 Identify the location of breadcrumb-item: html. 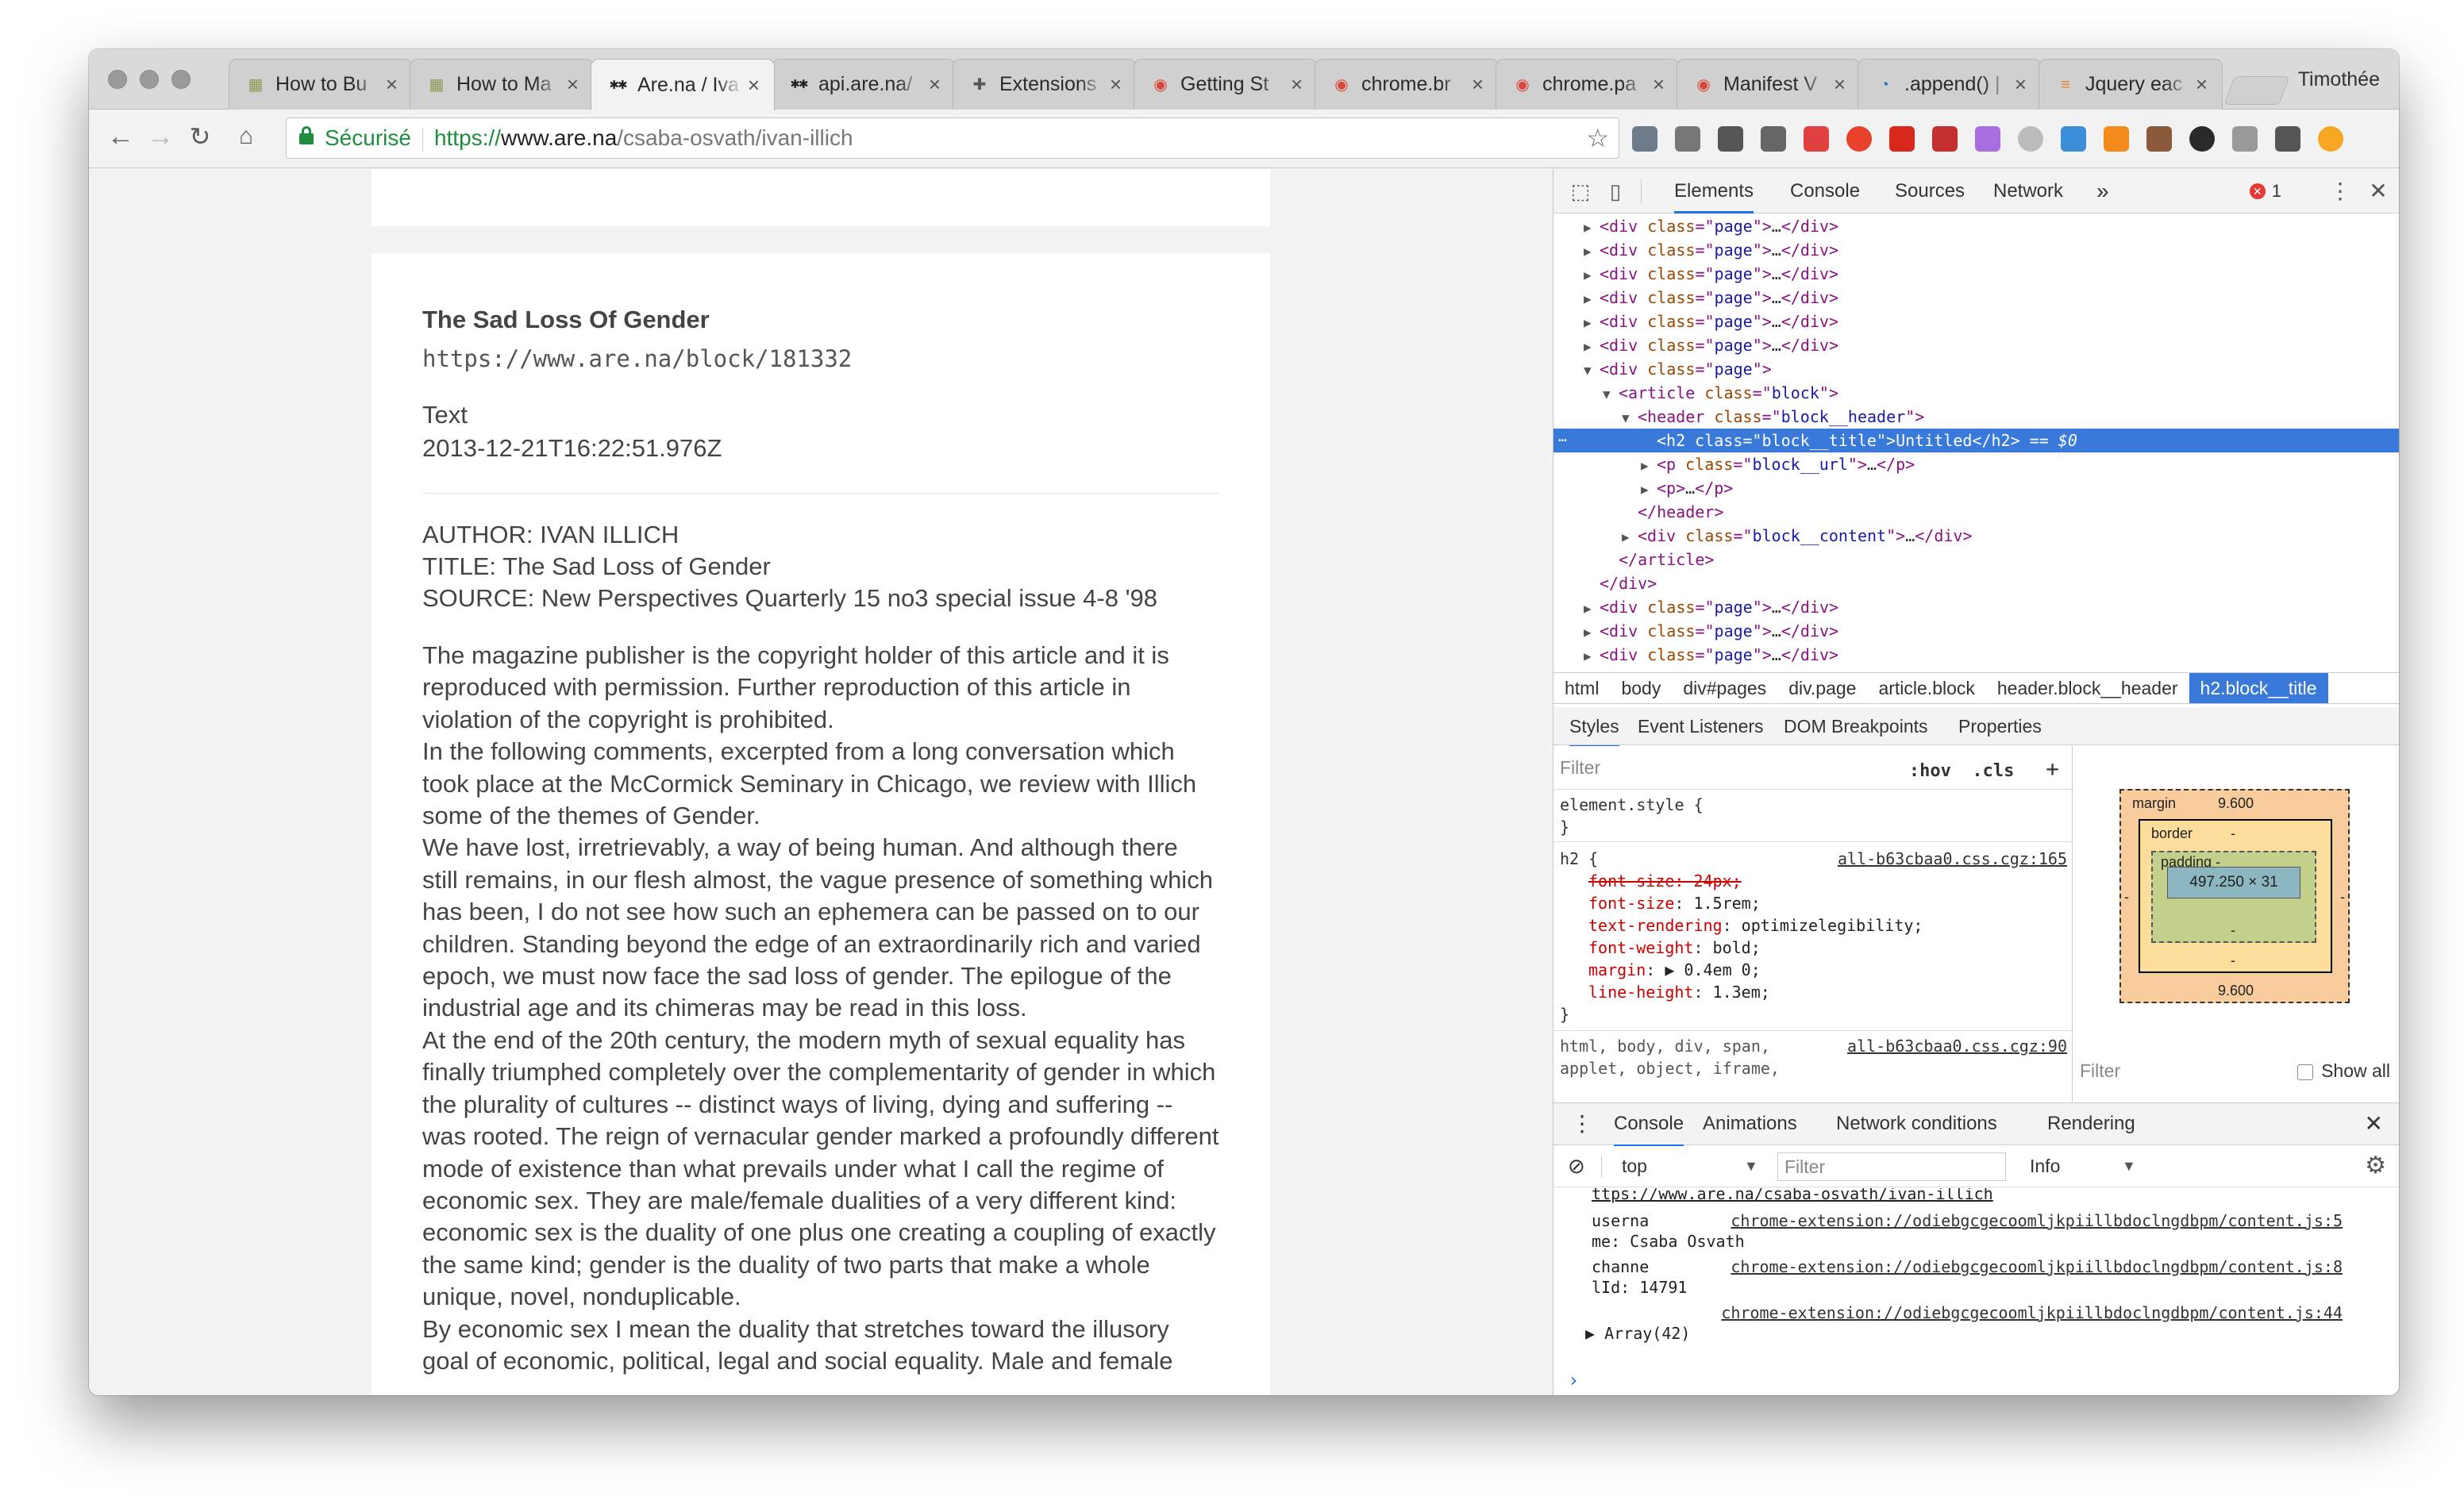
(1581, 688).